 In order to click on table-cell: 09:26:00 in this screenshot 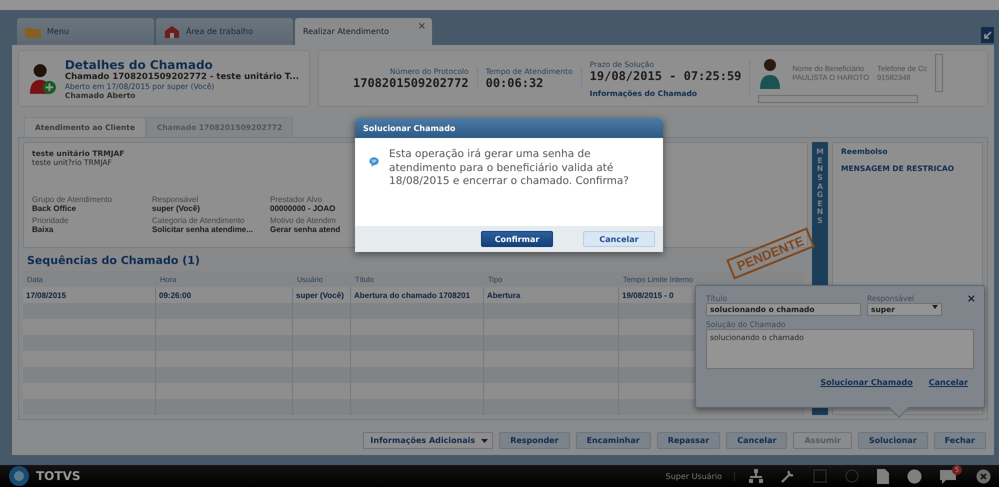, I will do `click(224, 295)`.